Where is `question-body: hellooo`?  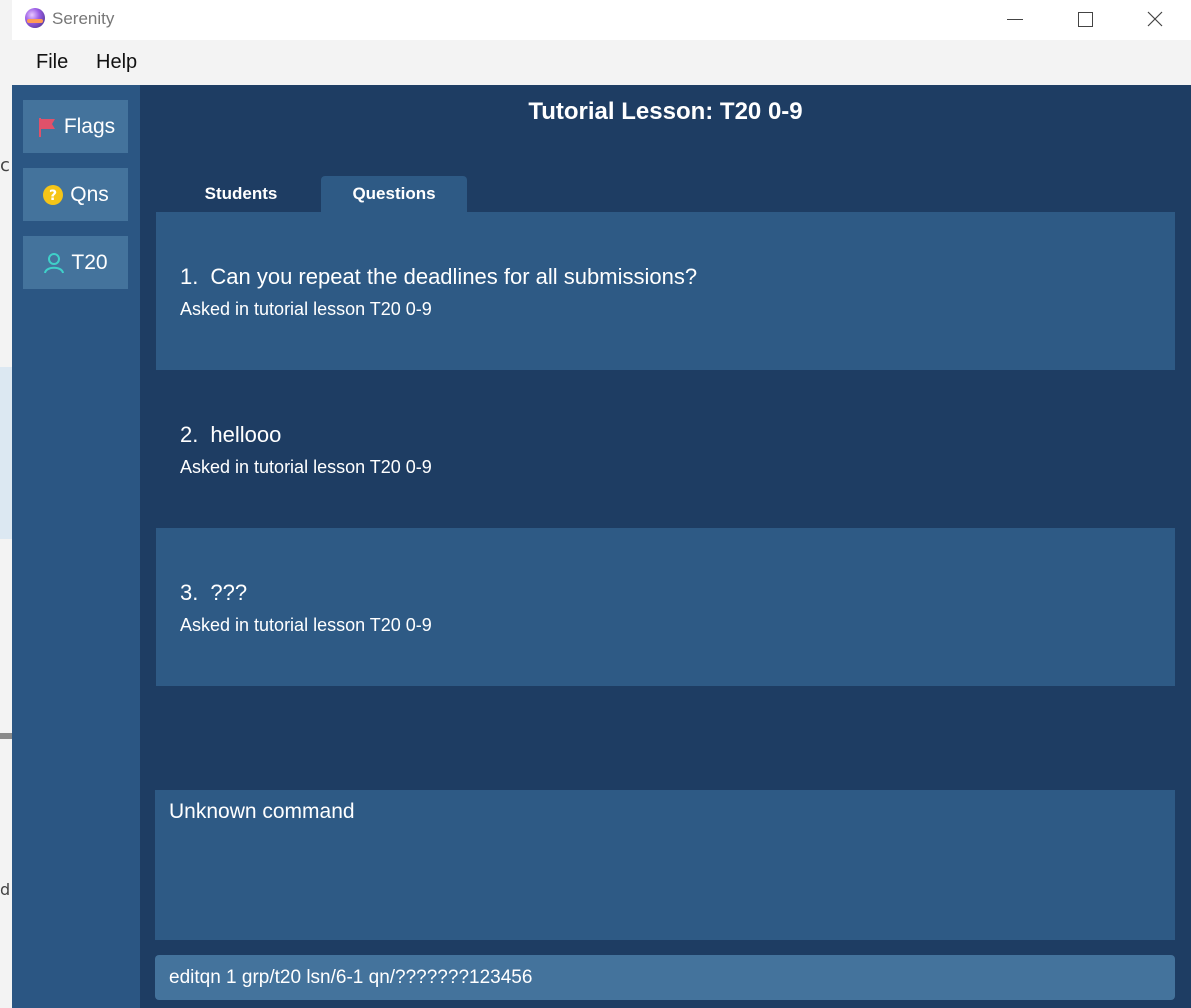 question-body: hellooo is located at coordinates (246, 434).